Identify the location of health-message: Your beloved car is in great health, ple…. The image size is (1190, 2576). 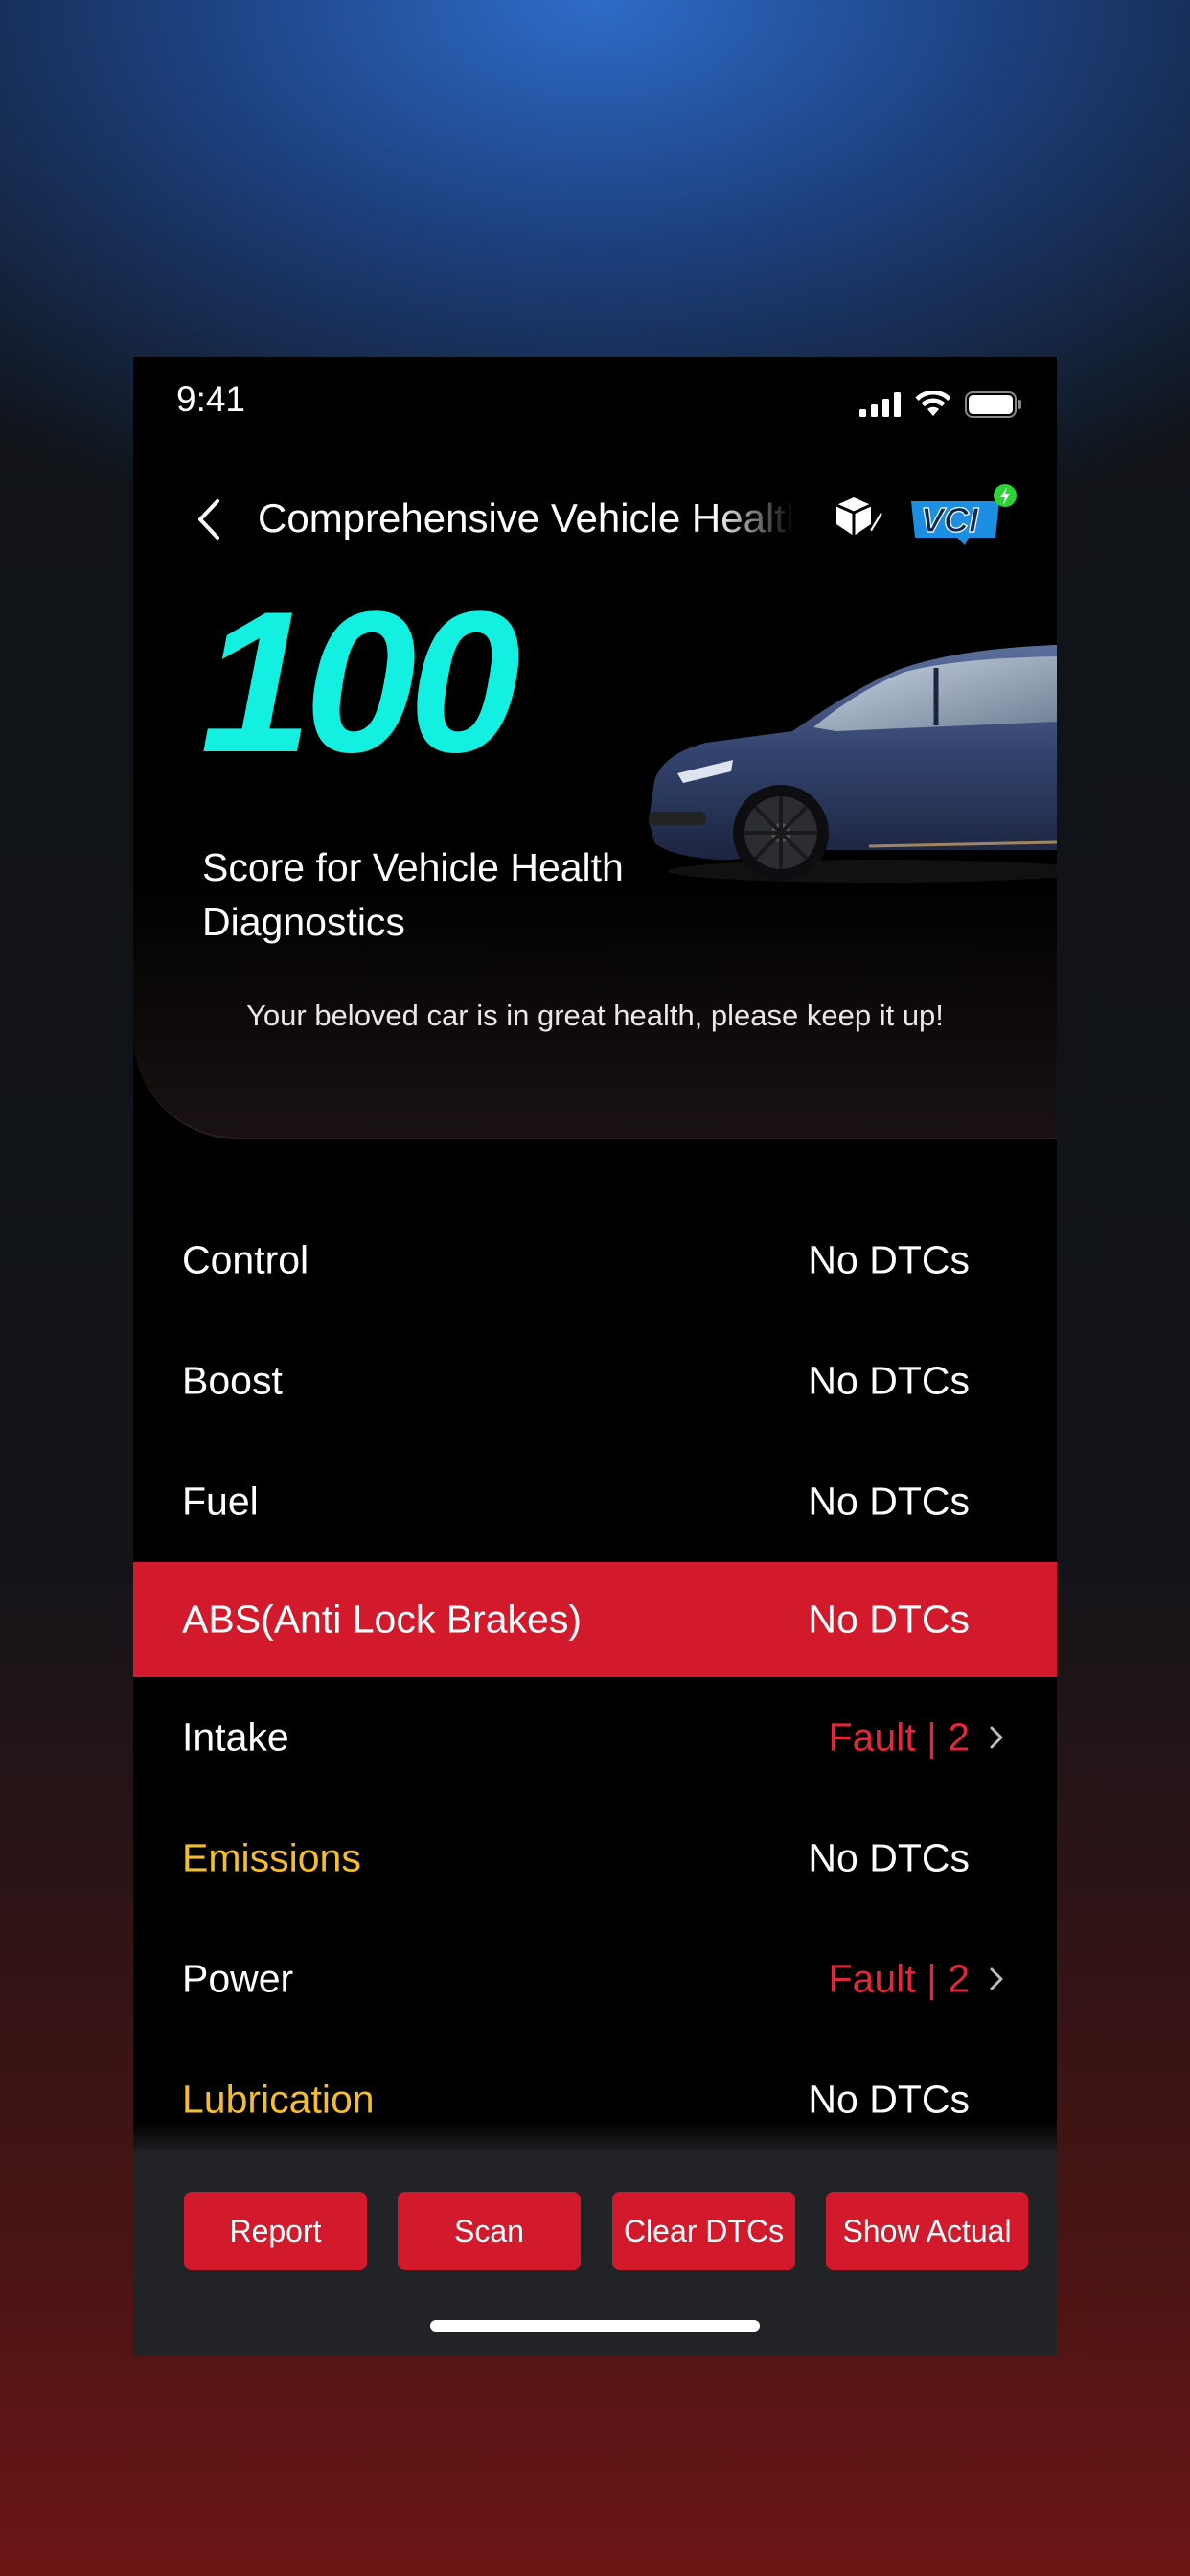
(595, 1016).